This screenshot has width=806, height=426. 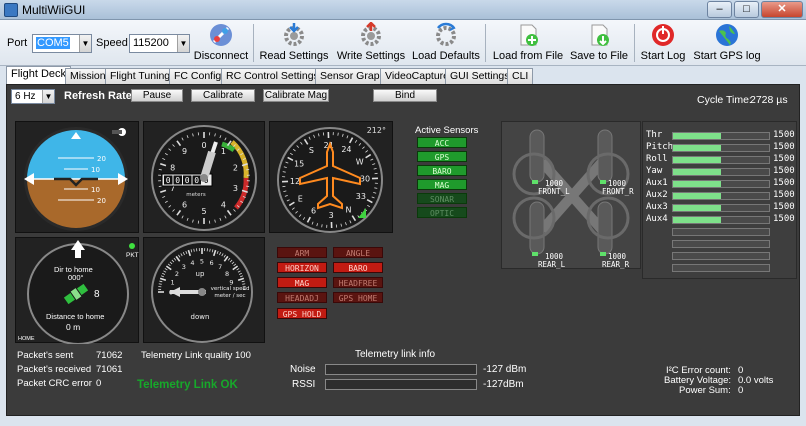 I want to click on minimize-button: –, so click(x=719, y=9).